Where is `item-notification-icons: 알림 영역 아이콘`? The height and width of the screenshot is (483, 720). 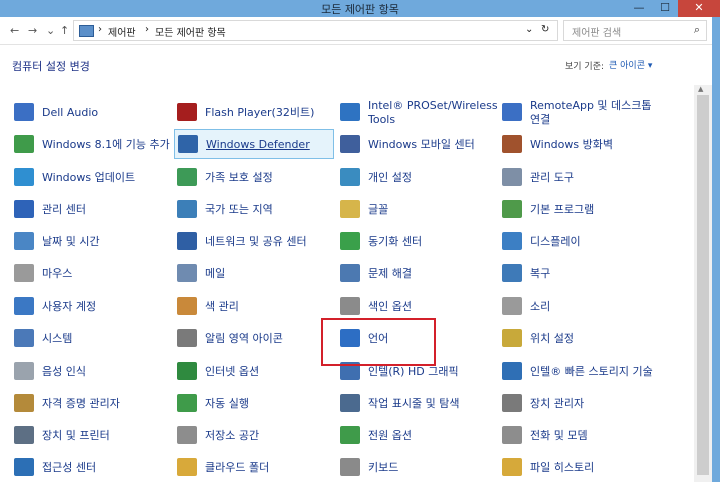
item-notification-icons: 알림 영역 아이콘 is located at coordinates (257, 339).